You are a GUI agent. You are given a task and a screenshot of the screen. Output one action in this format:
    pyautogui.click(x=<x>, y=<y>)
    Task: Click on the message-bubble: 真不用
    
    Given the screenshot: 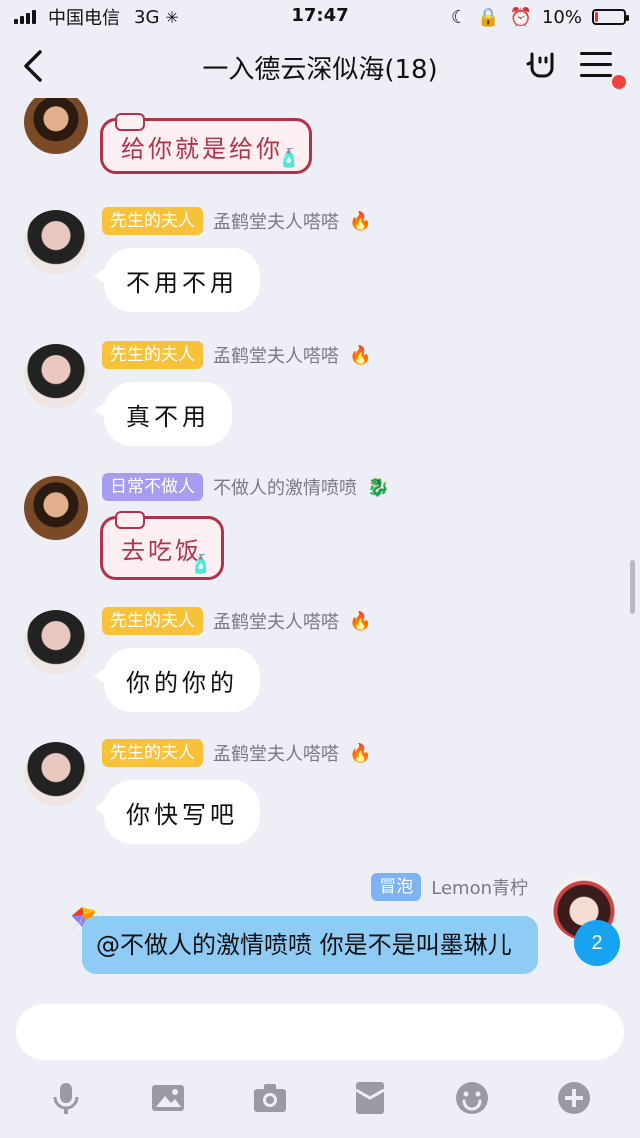 What is the action you would take?
    pyautogui.click(x=163, y=414)
    